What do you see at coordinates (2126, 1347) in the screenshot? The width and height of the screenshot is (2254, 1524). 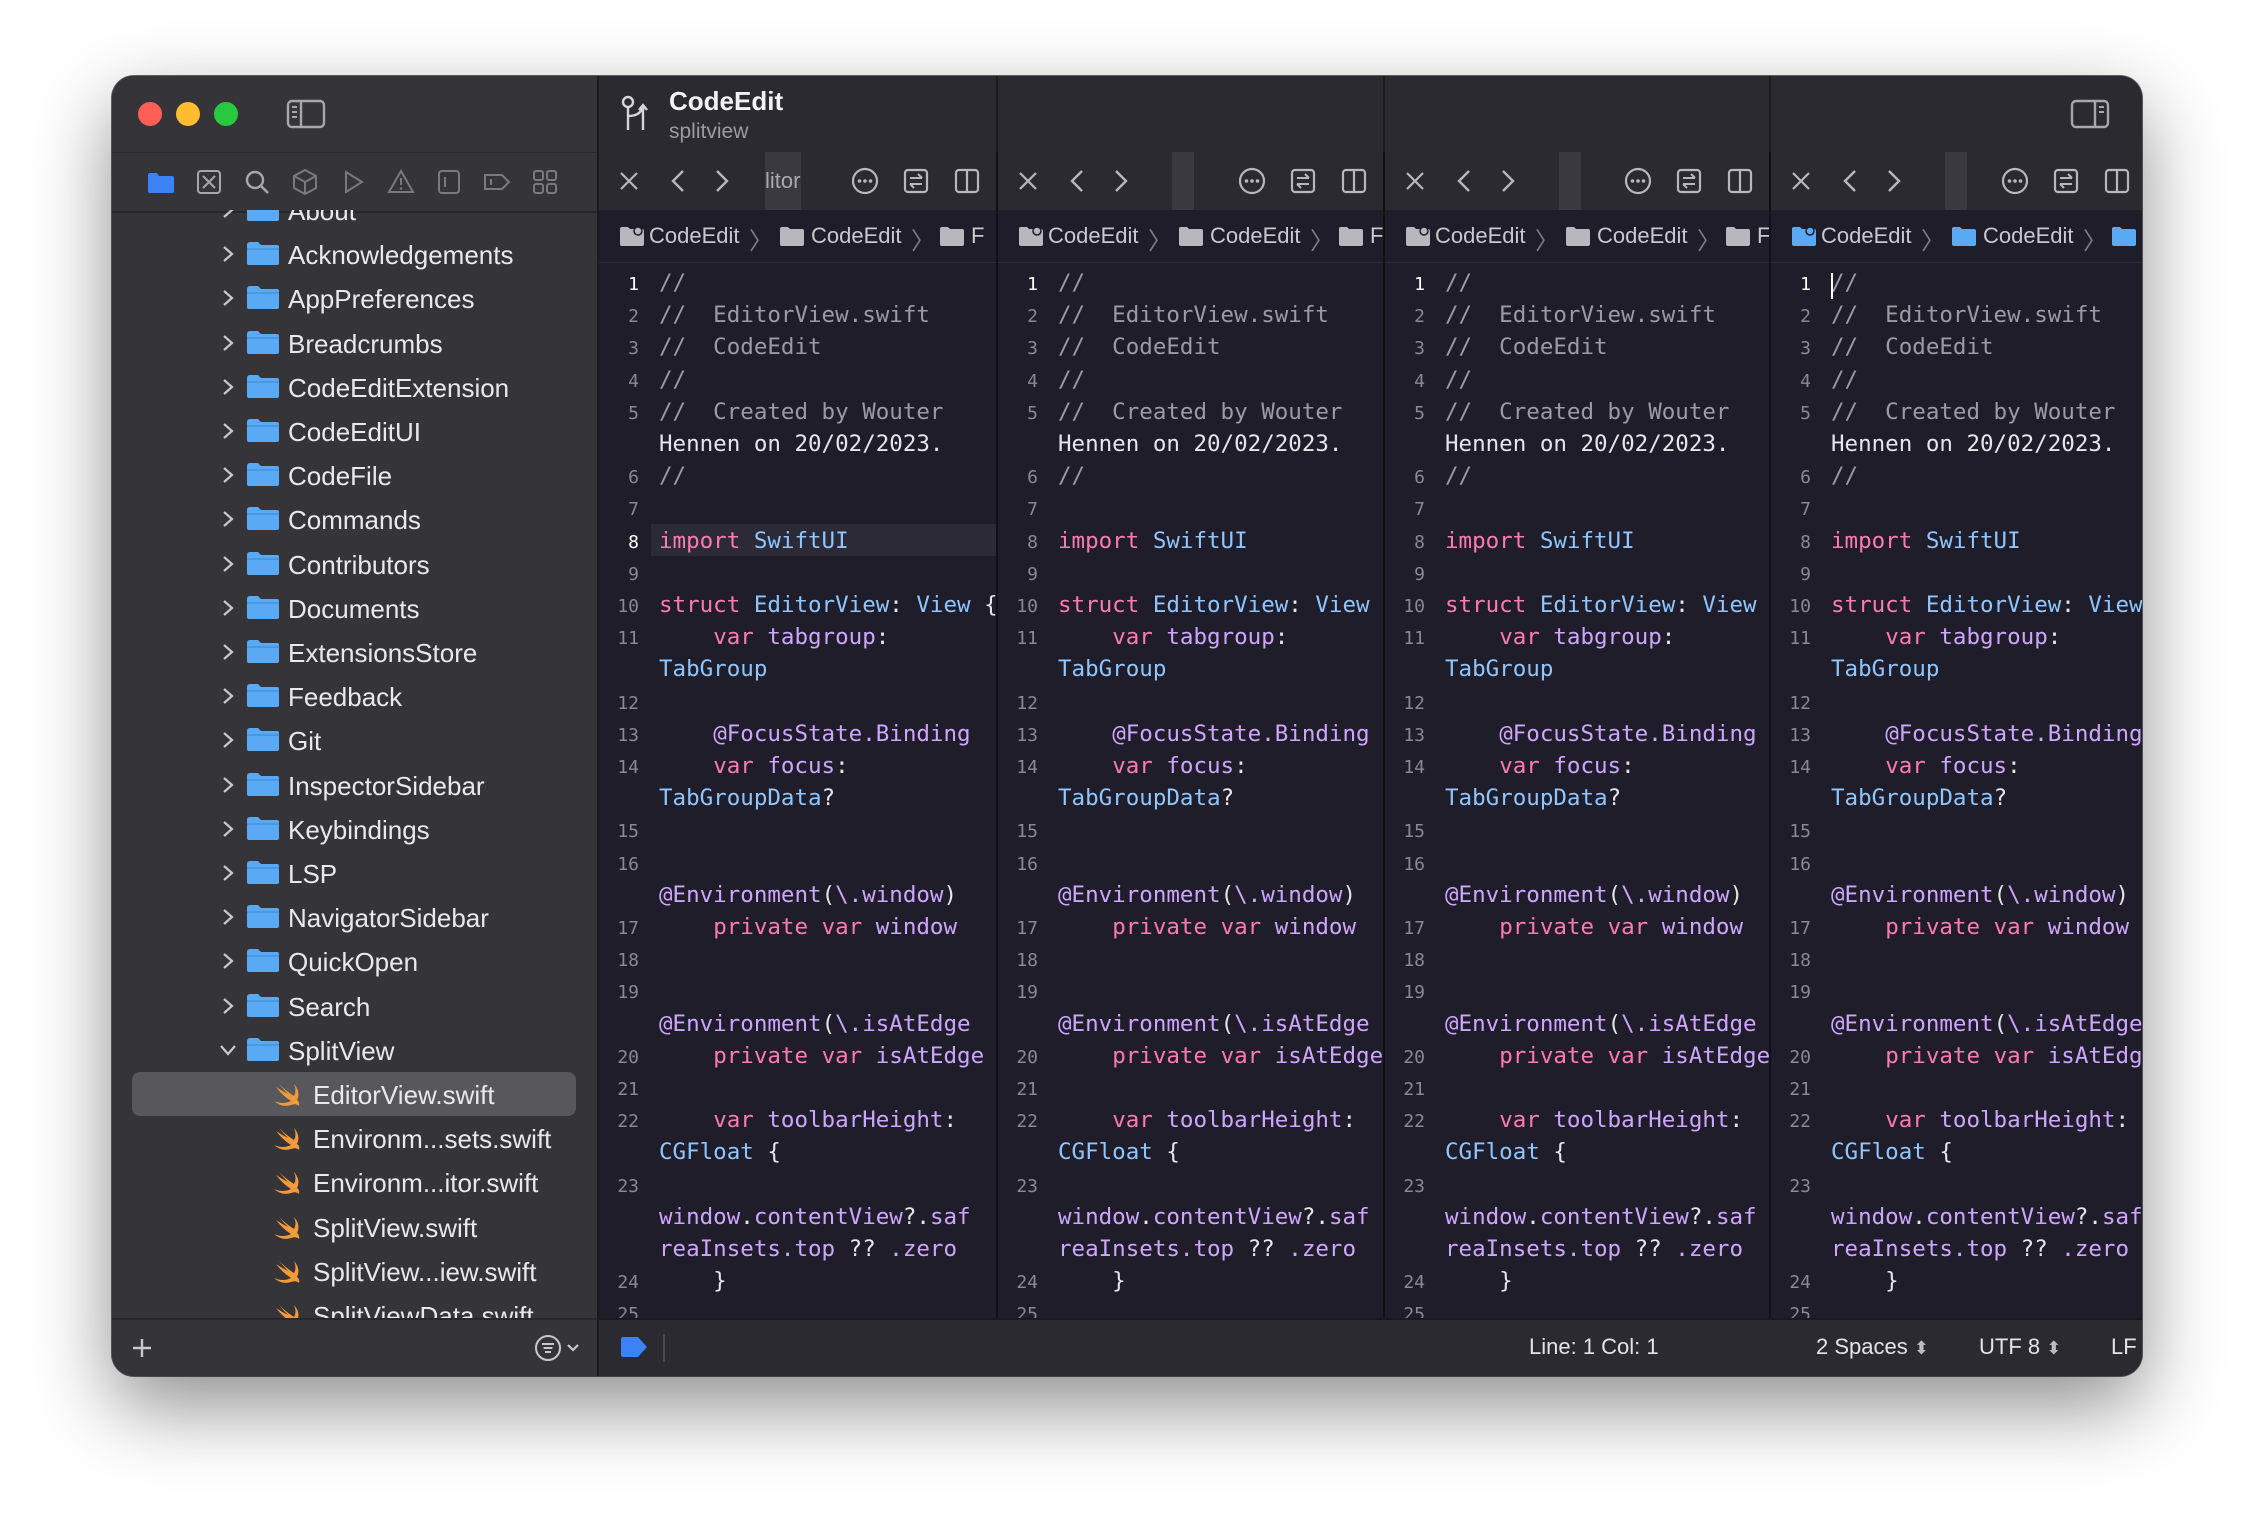 I see `line-ending-selector: LF ⬍` at bounding box center [2126, 1347].